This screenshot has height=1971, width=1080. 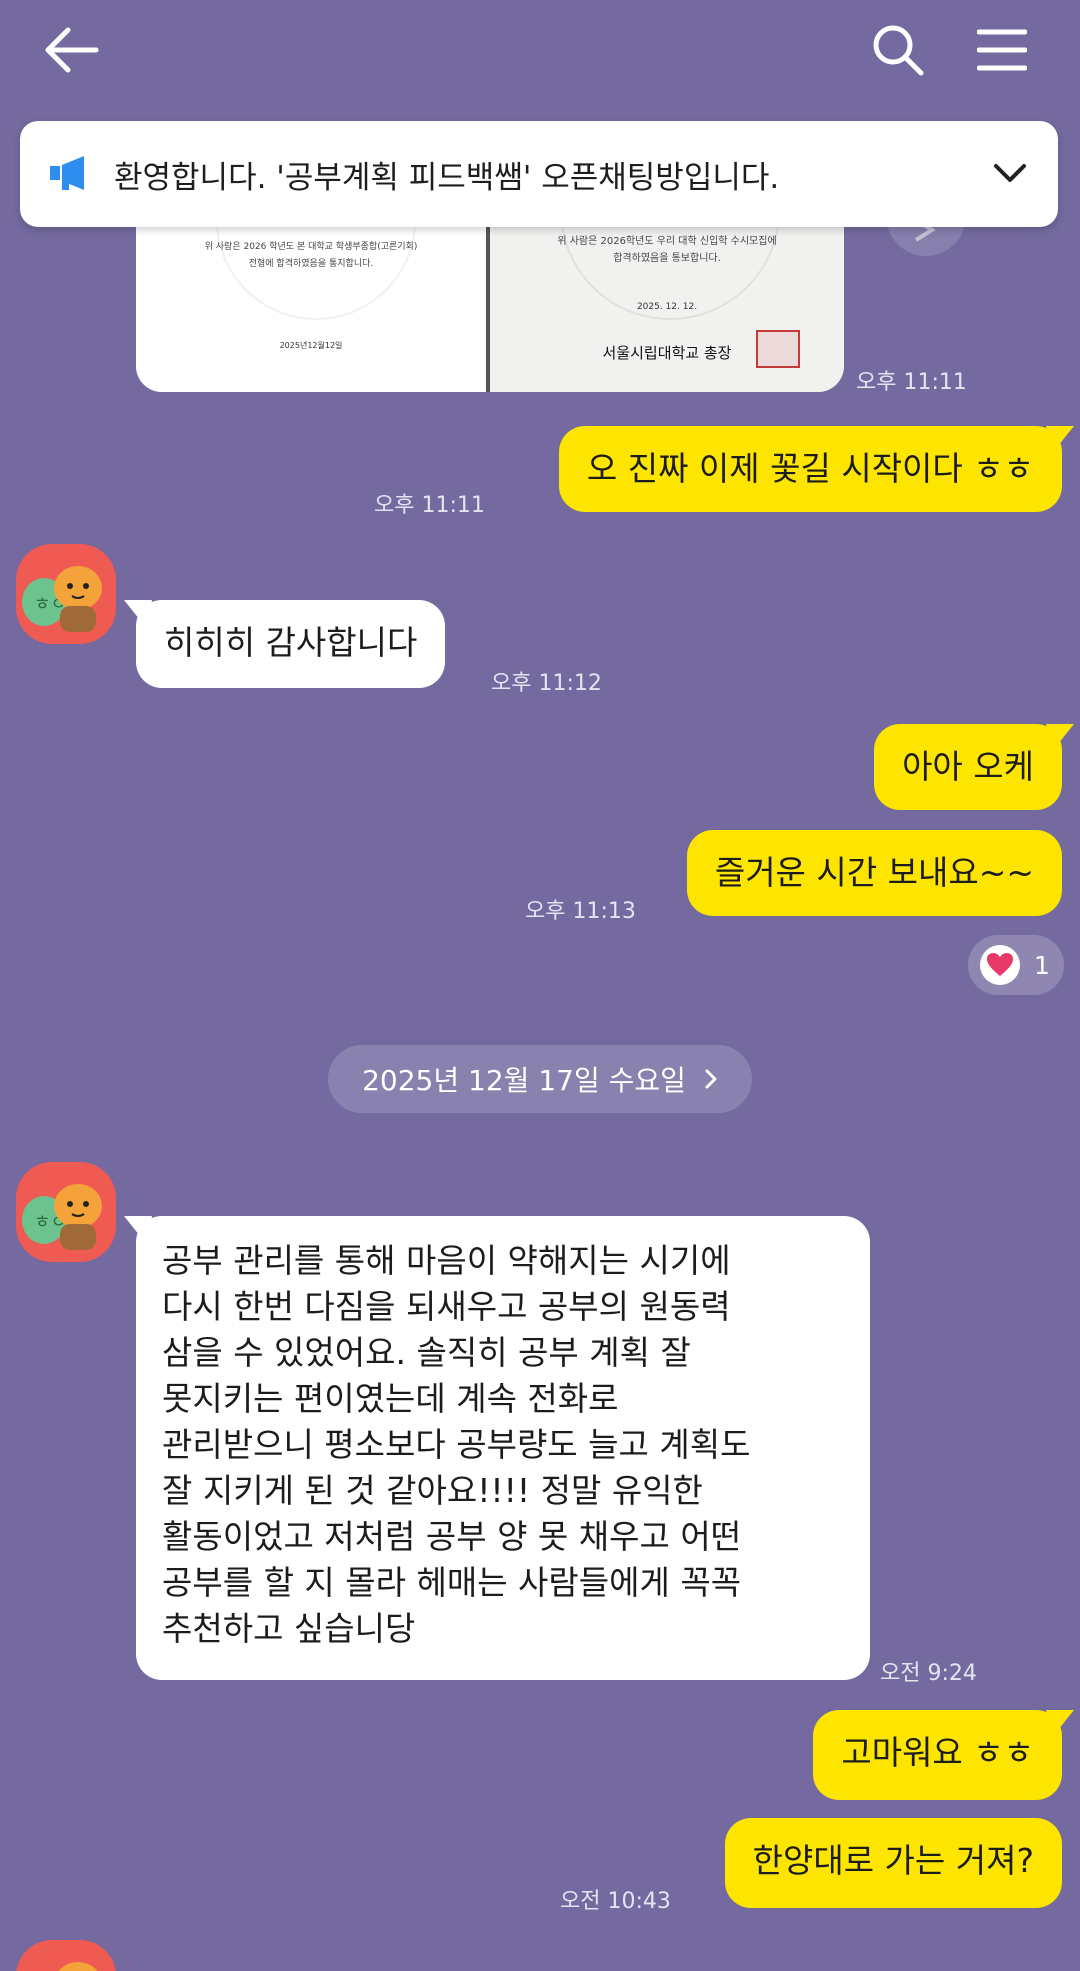 I want to click on heart-reaction, so click(x=1000, y=965).